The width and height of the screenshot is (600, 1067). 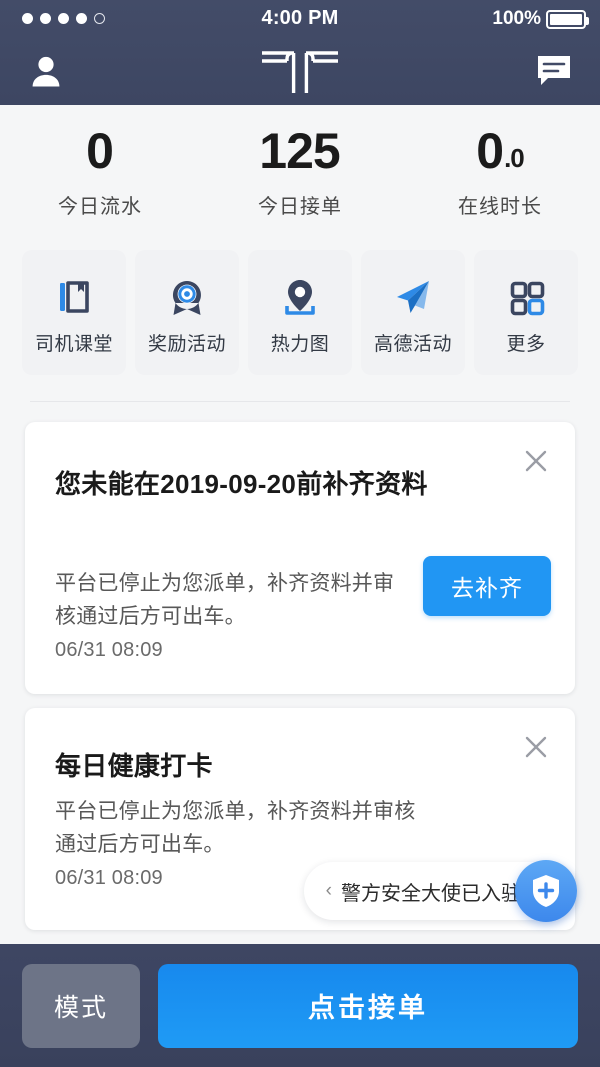 I want to click on stat-label: 在线时长, so click(x=500, y=207).